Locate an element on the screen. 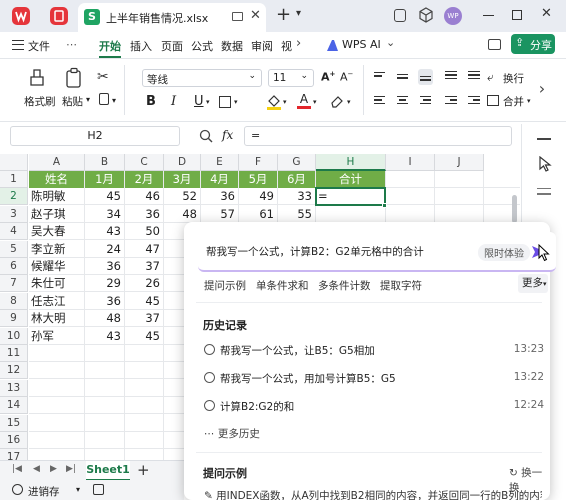 This screenshot has width=566, height=500. sidebar-minus-icon is located at coordinates (544, 139).